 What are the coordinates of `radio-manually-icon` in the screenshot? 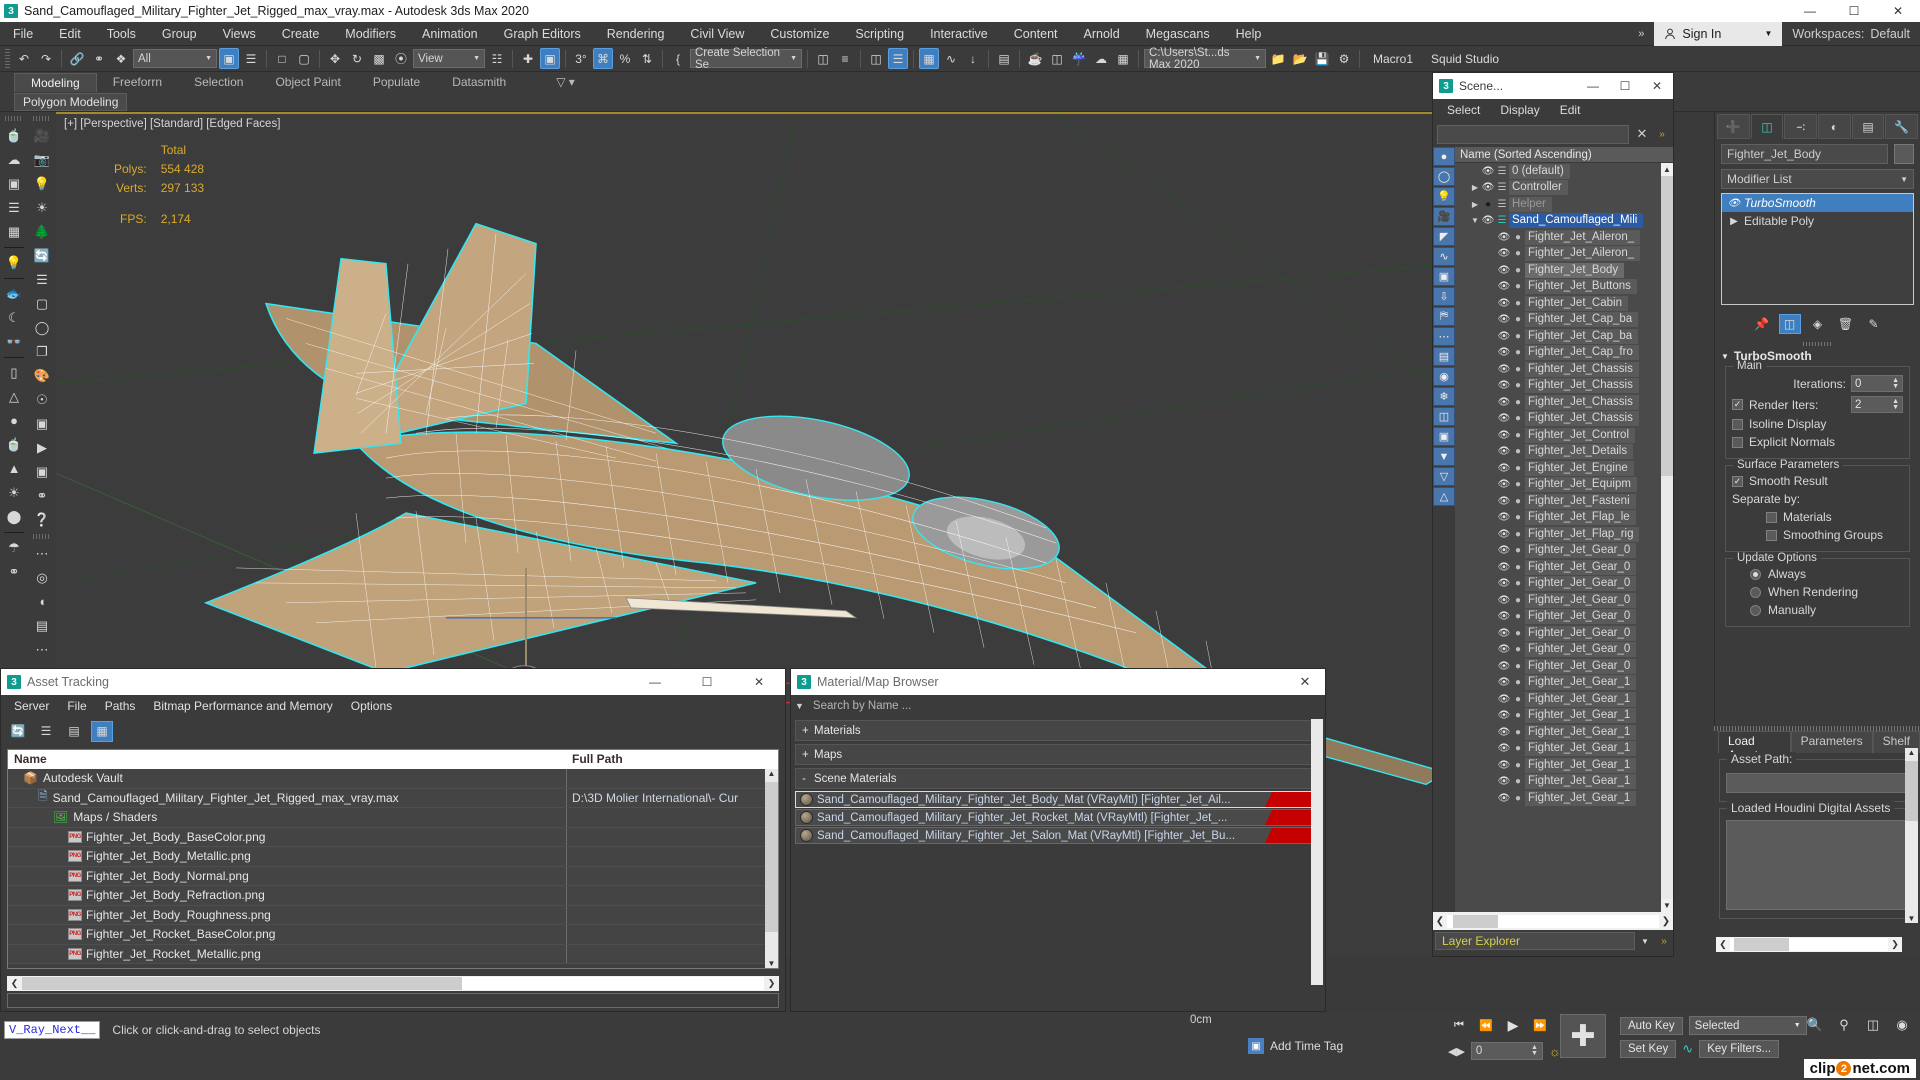 It's located at (1755, 610).